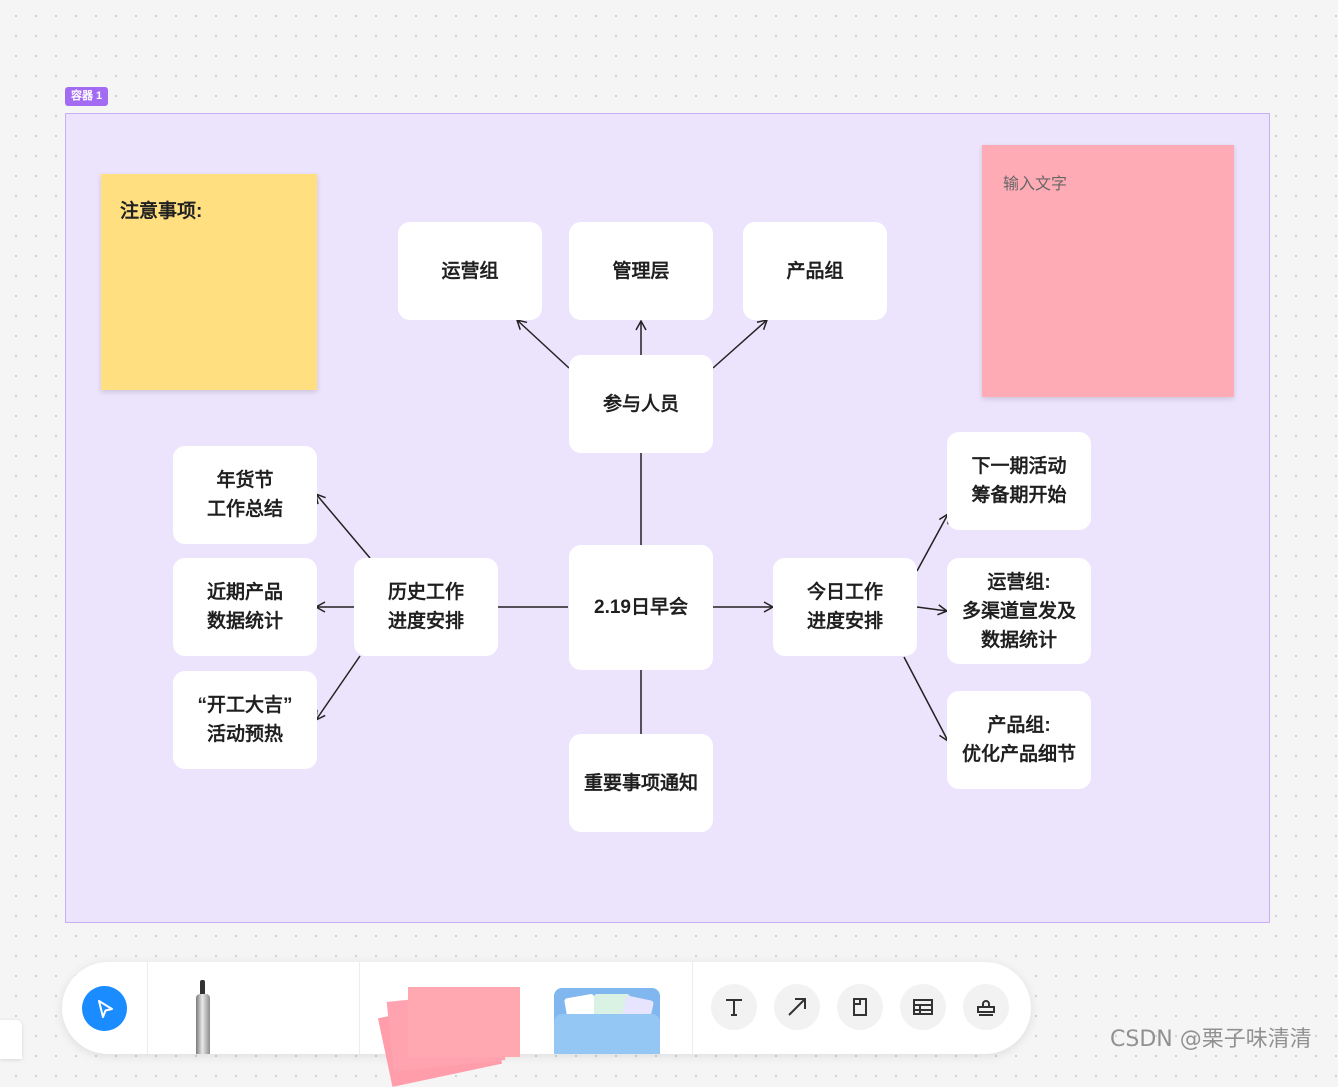 Image resolution: width=1338 pixels, height=1087 pixels. What do you see at coordinates (932, 610) in the screenshot?
I see `arrow-today-ops` at bounding box center [932, 610].